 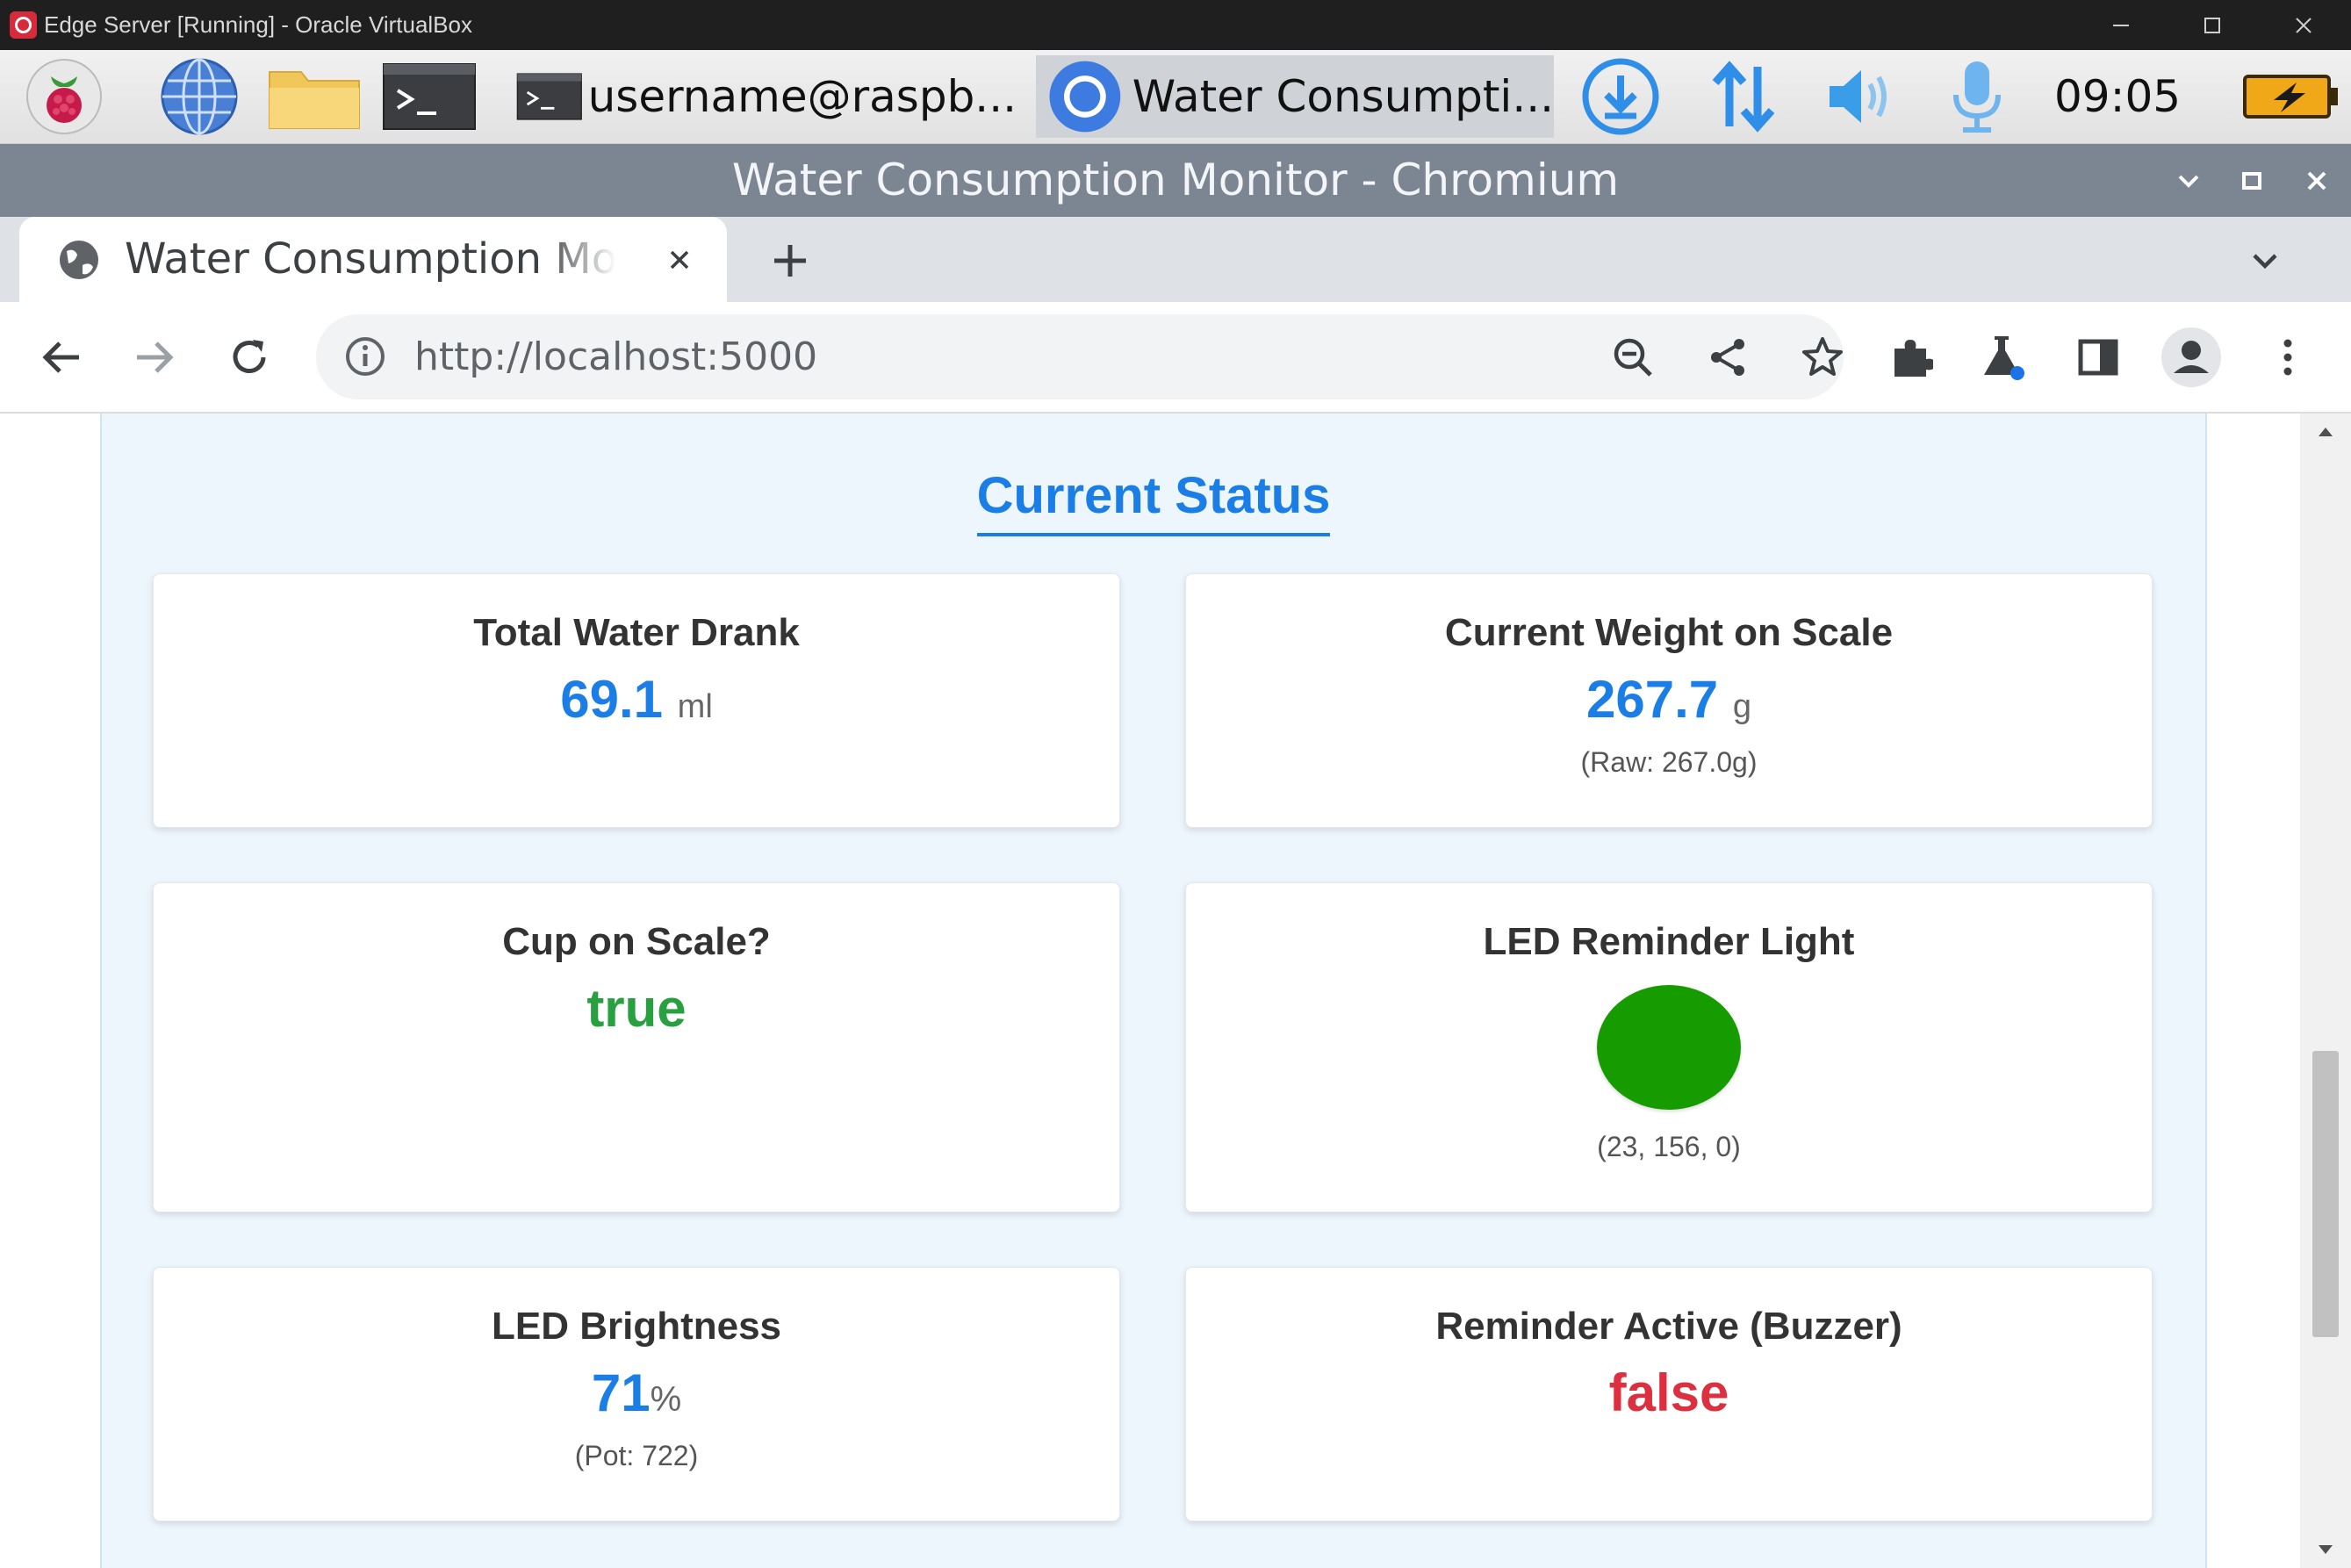 I want to click on card-value-row: 69.1 ml, so click(x=636, y=699).